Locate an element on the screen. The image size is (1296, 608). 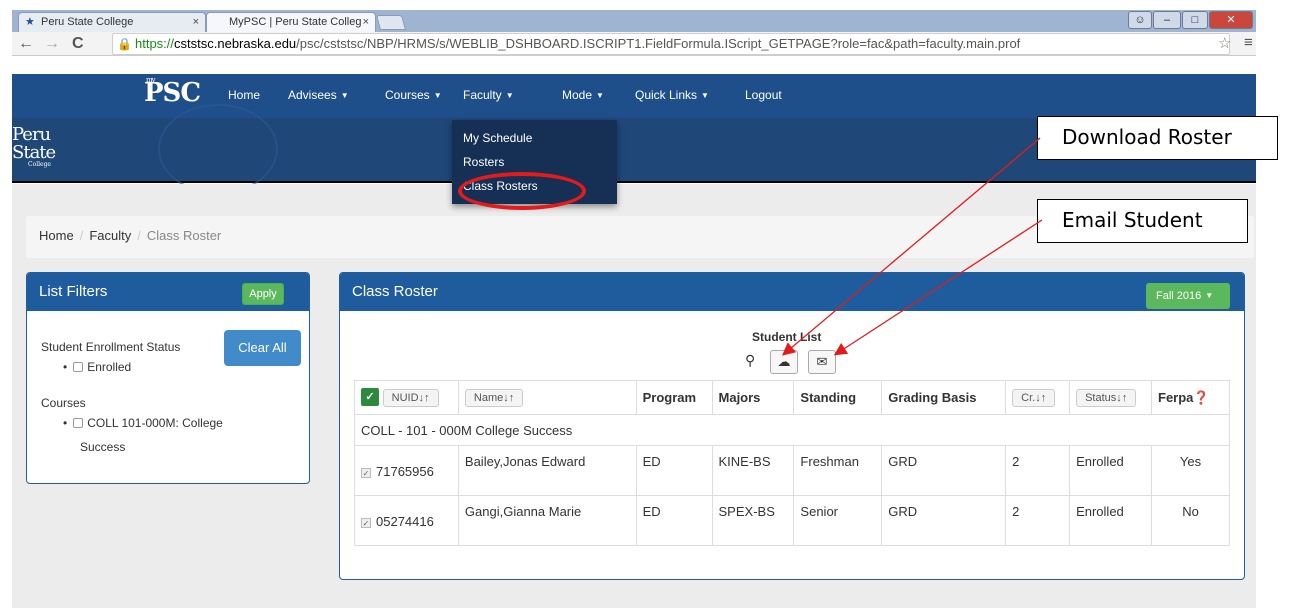
nuid-value: 05274416 is located at coordinates (405, 521).